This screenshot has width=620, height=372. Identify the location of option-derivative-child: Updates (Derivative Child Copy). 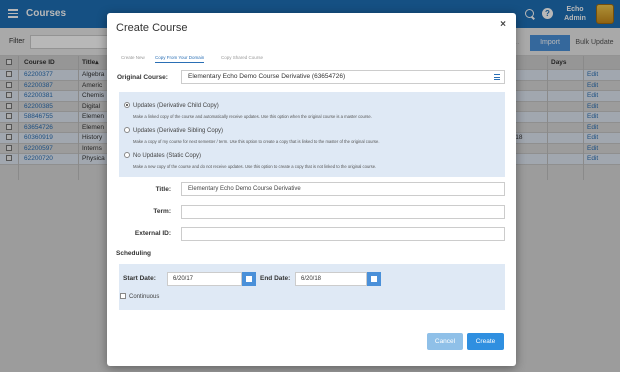
(171, 105).